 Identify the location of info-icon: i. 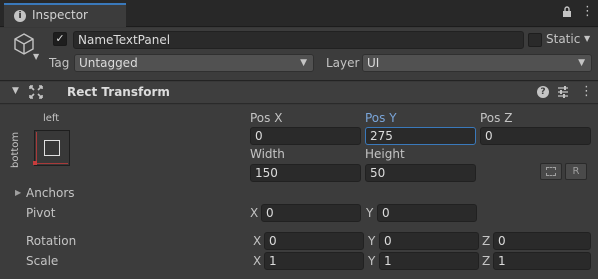
(20, 16).